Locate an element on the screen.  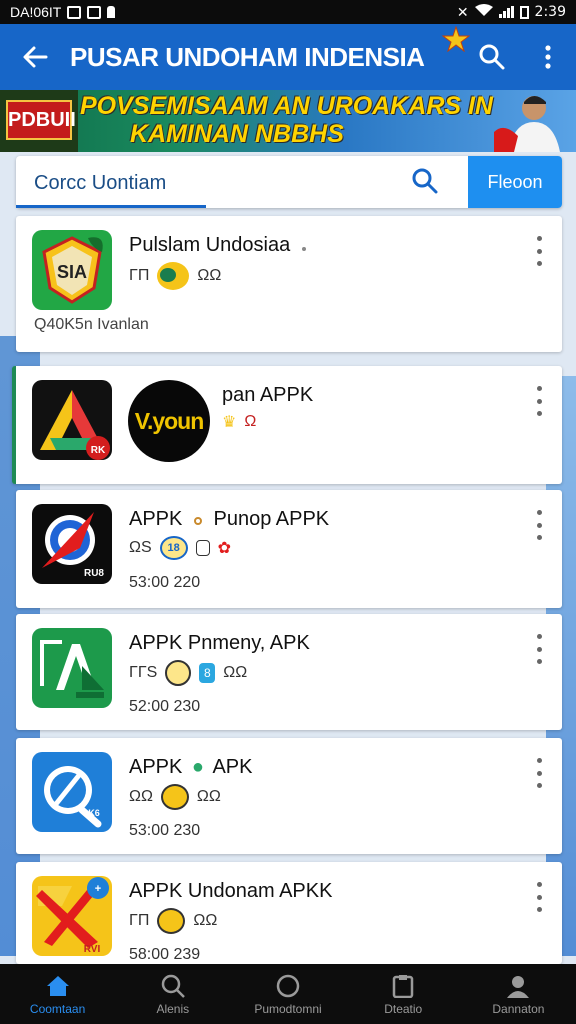
app-date: 53:00 230 is located at coordinates (165, 830).